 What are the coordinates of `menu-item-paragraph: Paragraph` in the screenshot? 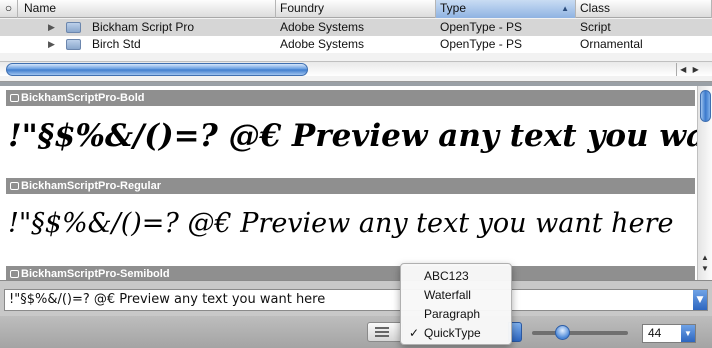 It's located at (456, 314).